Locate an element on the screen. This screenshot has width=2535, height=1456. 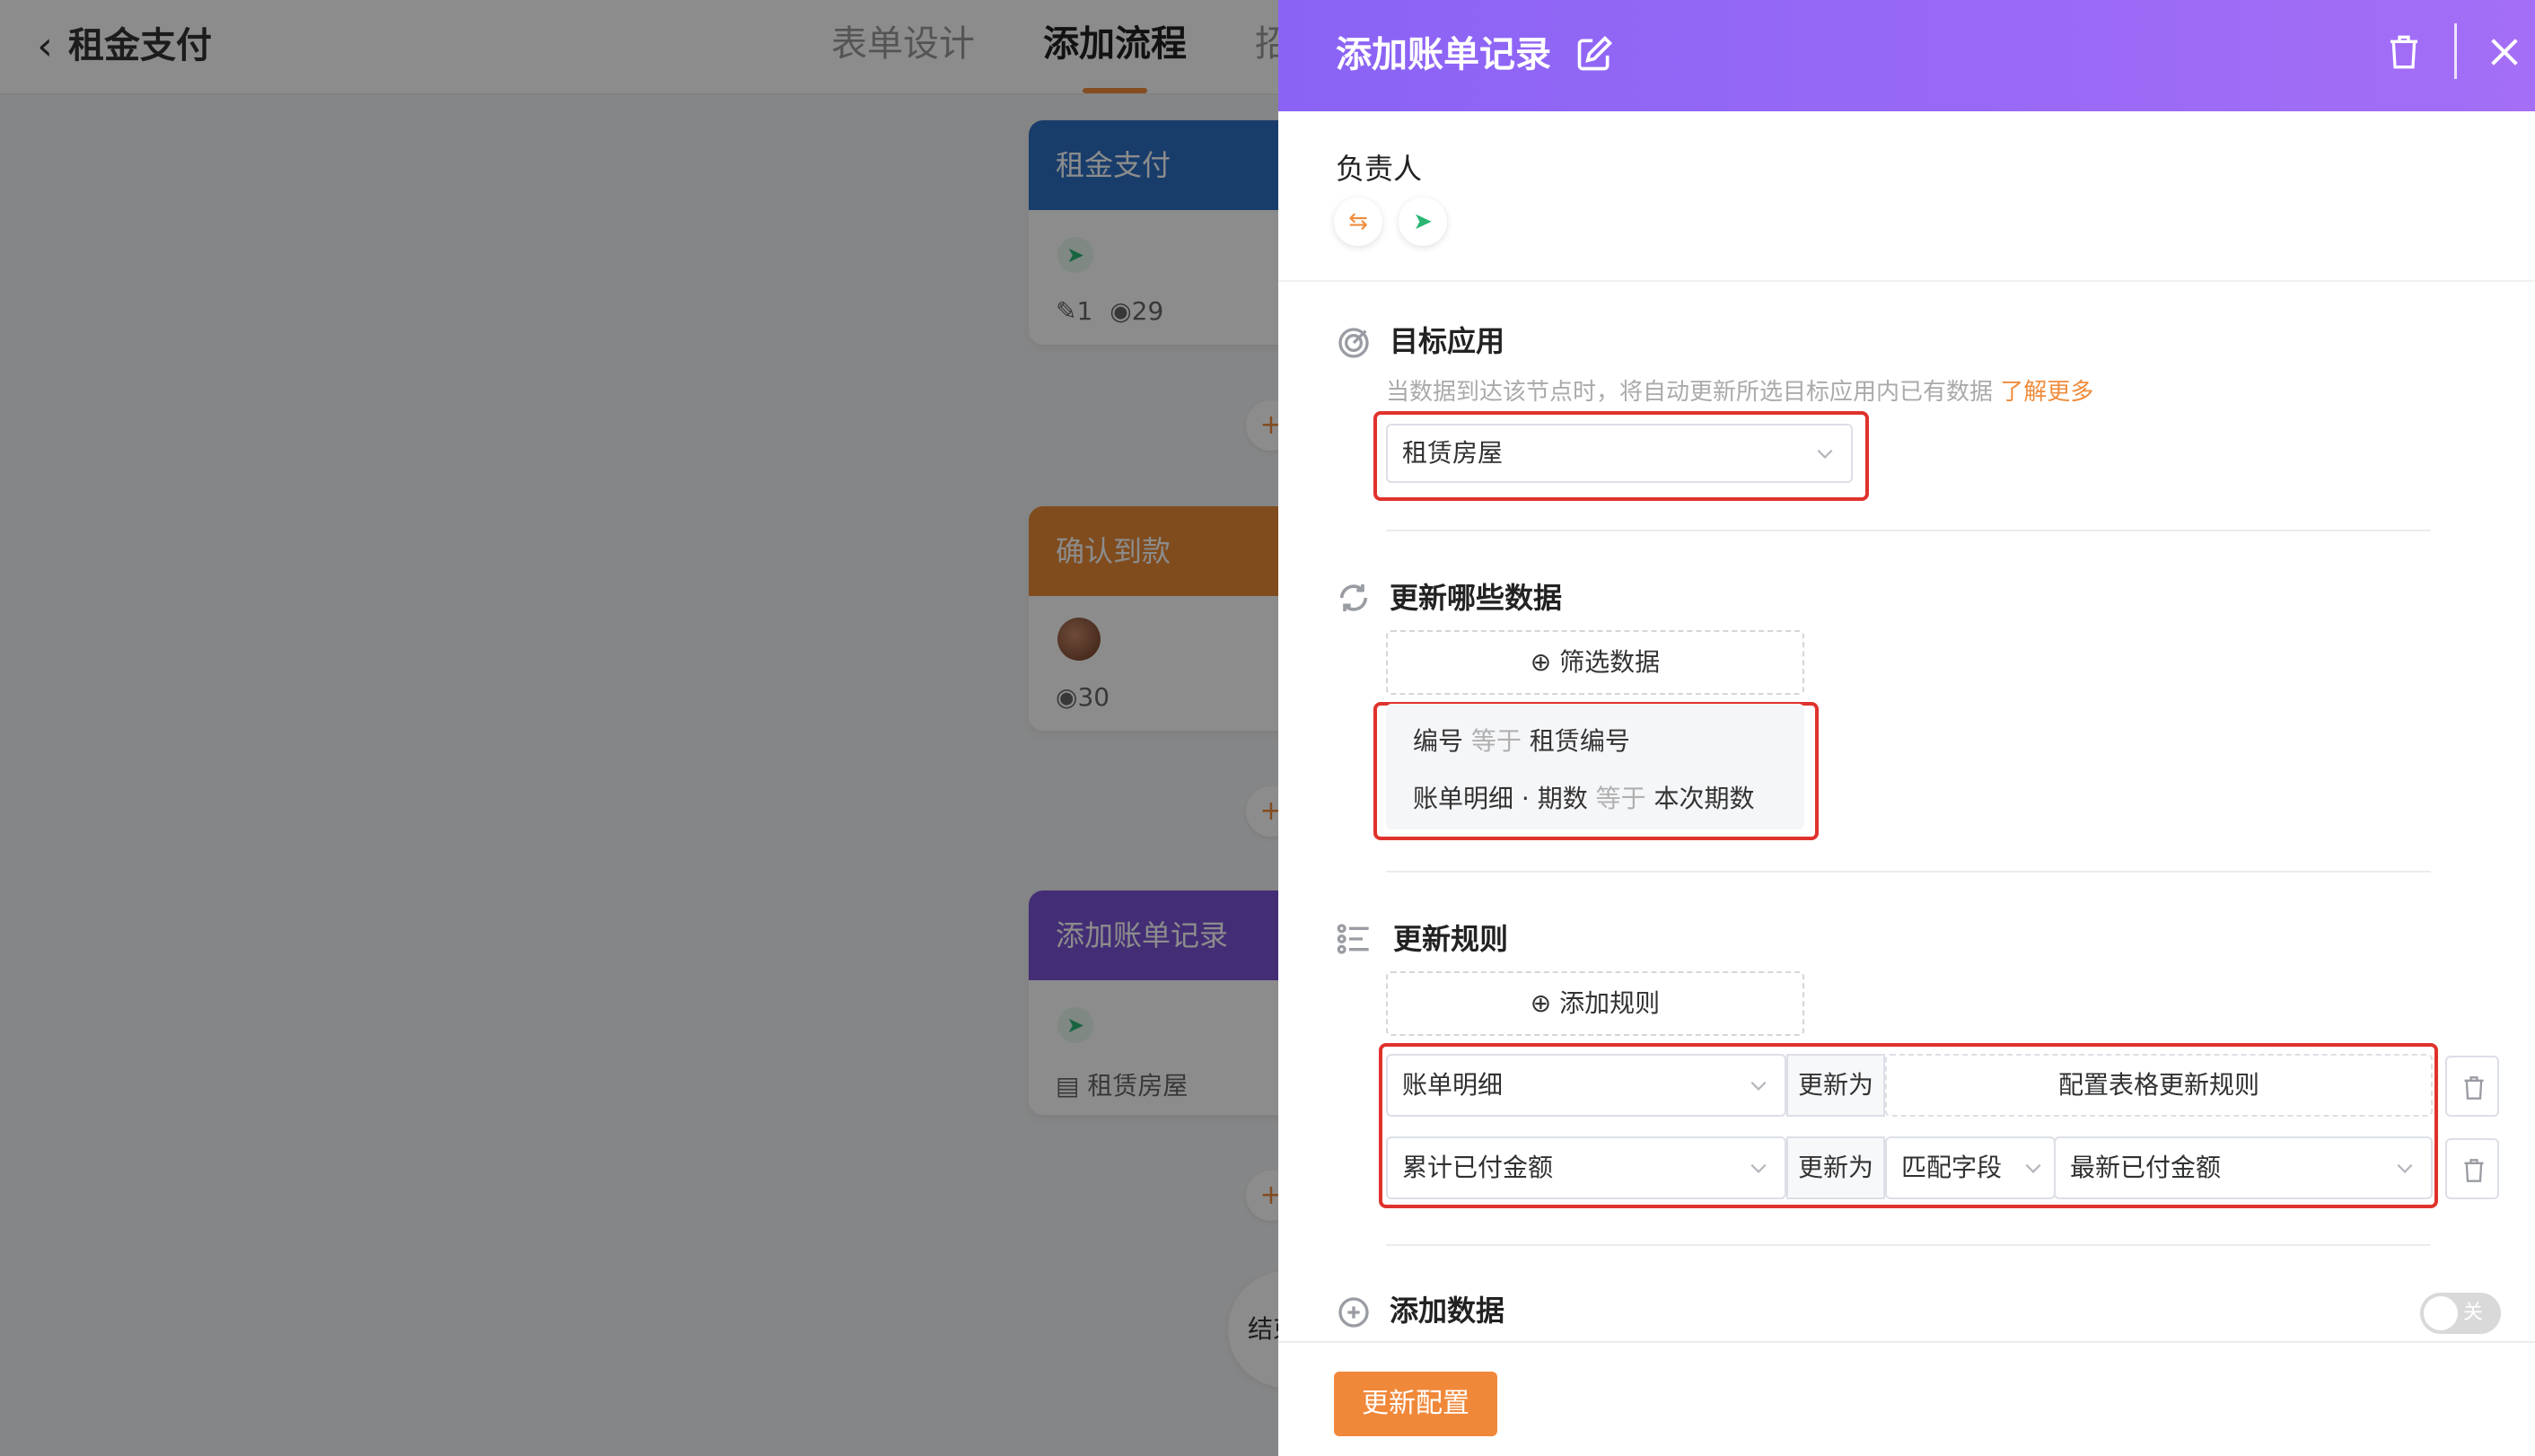
button-label: 筛选数据 is located at coordinates (1610, 662).